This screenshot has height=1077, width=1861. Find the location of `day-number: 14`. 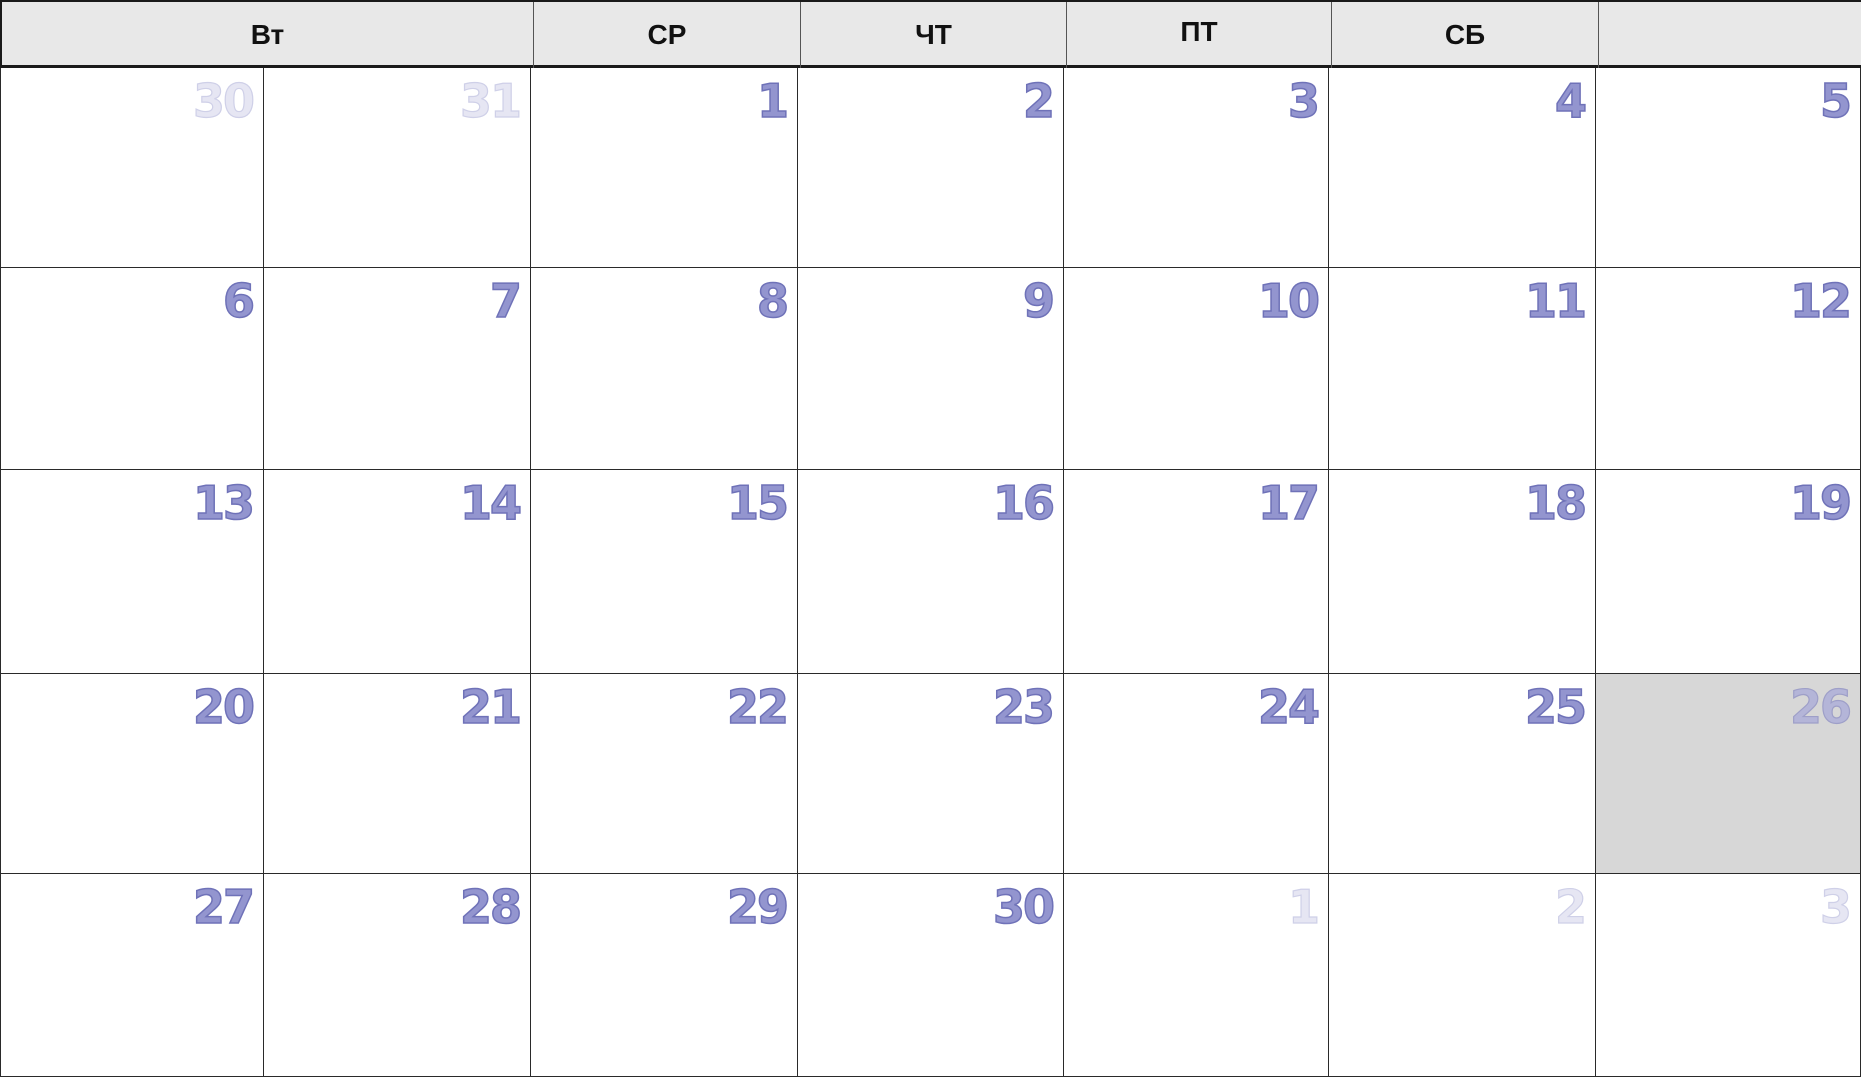

day-number: 14 is located at coordinates (491, 503).